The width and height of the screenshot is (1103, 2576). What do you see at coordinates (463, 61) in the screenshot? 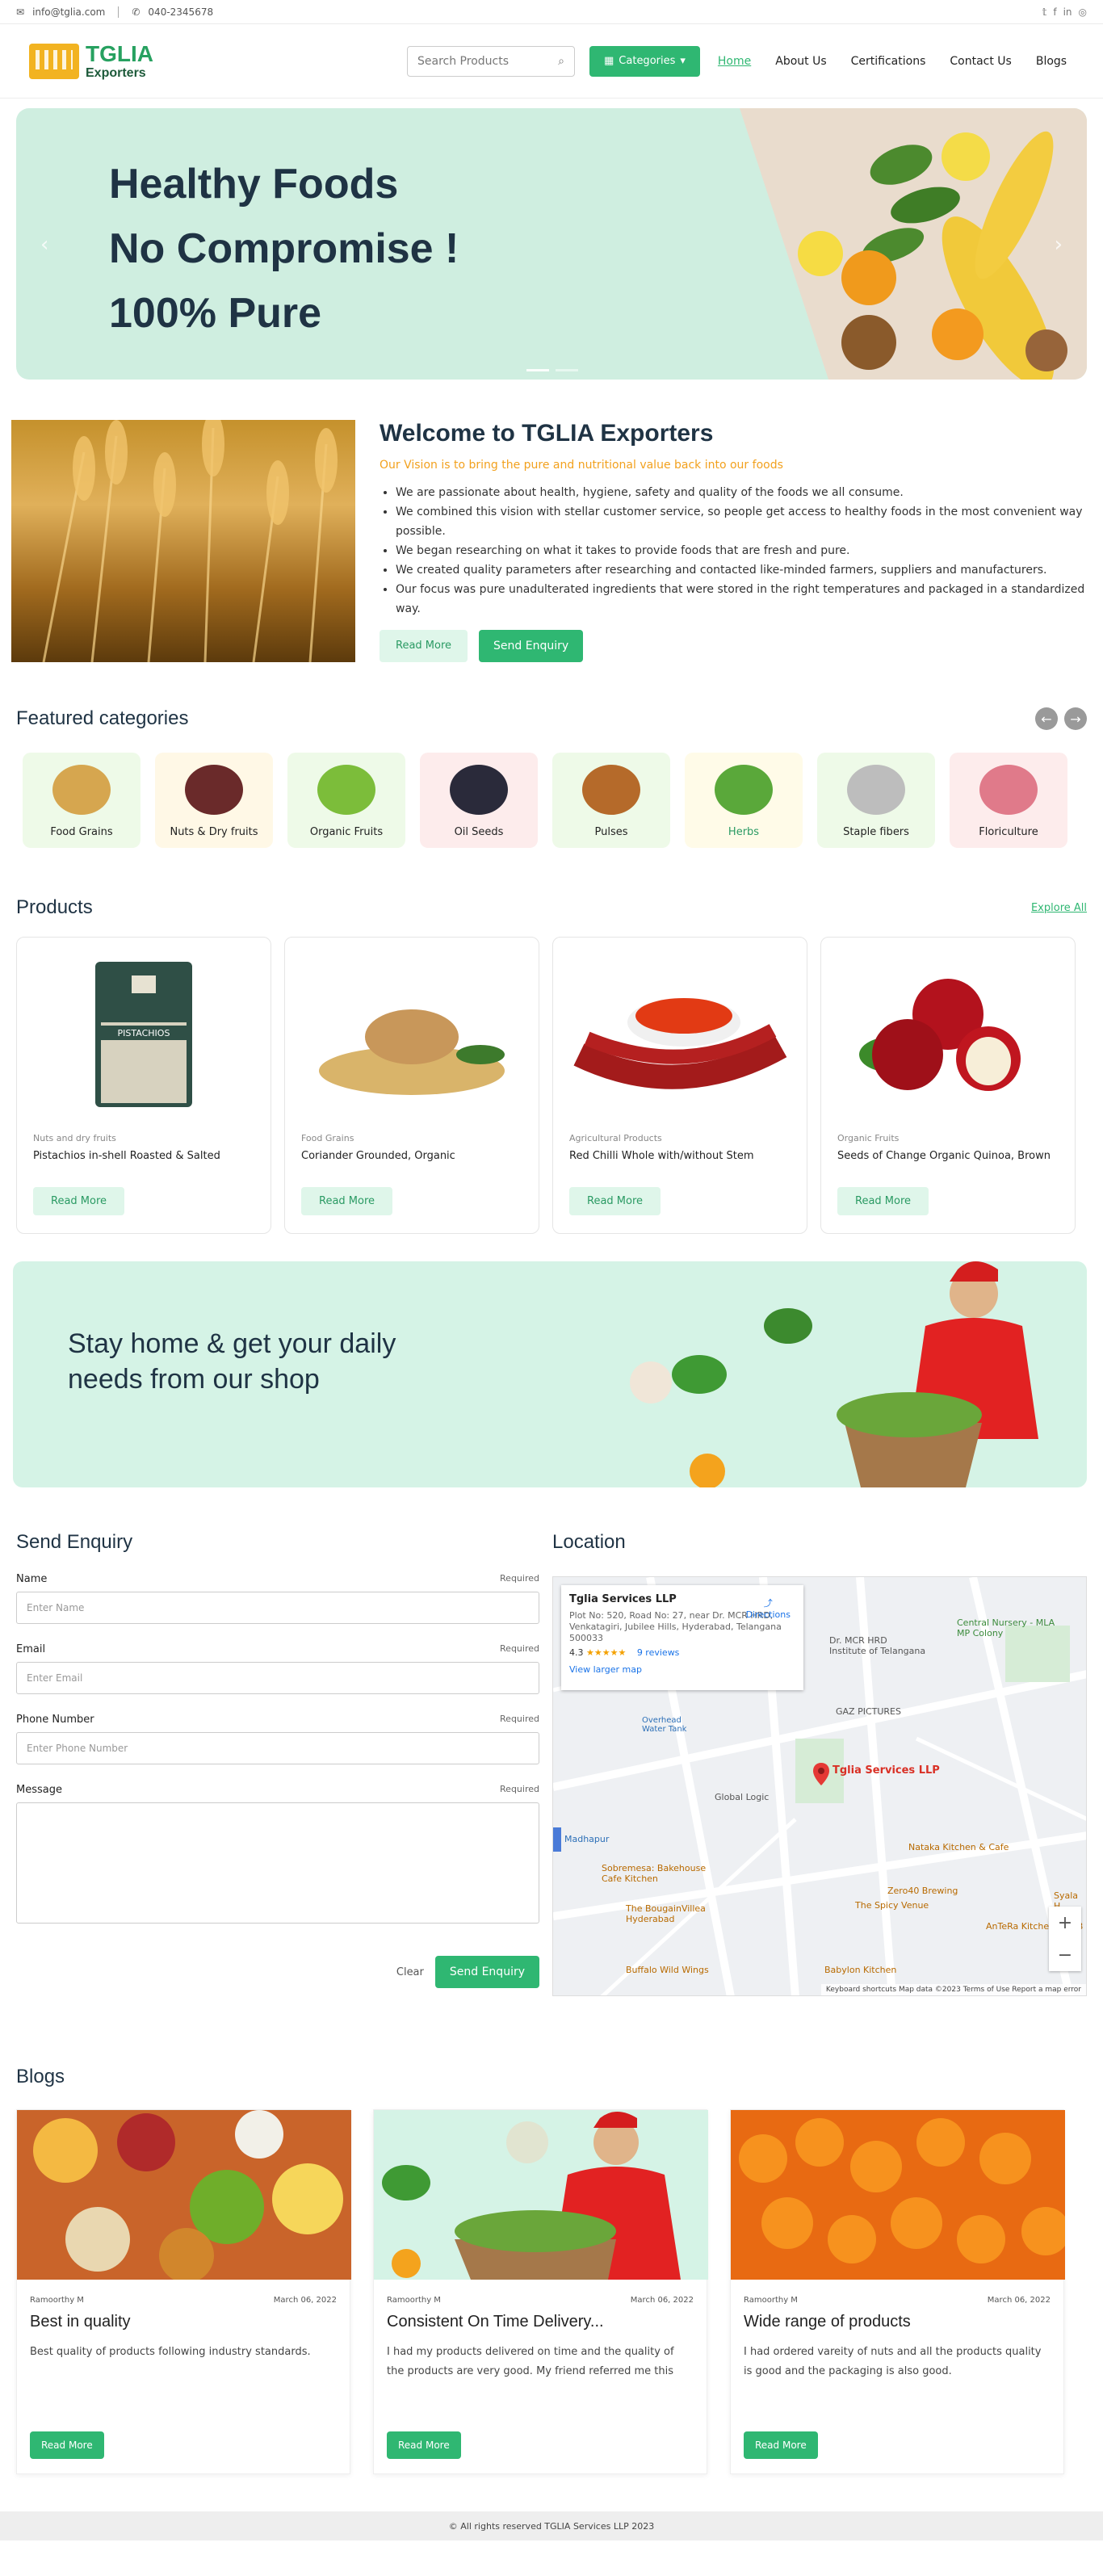
I see `search-placeholder: Search Products` at bounding box center [463, 61].